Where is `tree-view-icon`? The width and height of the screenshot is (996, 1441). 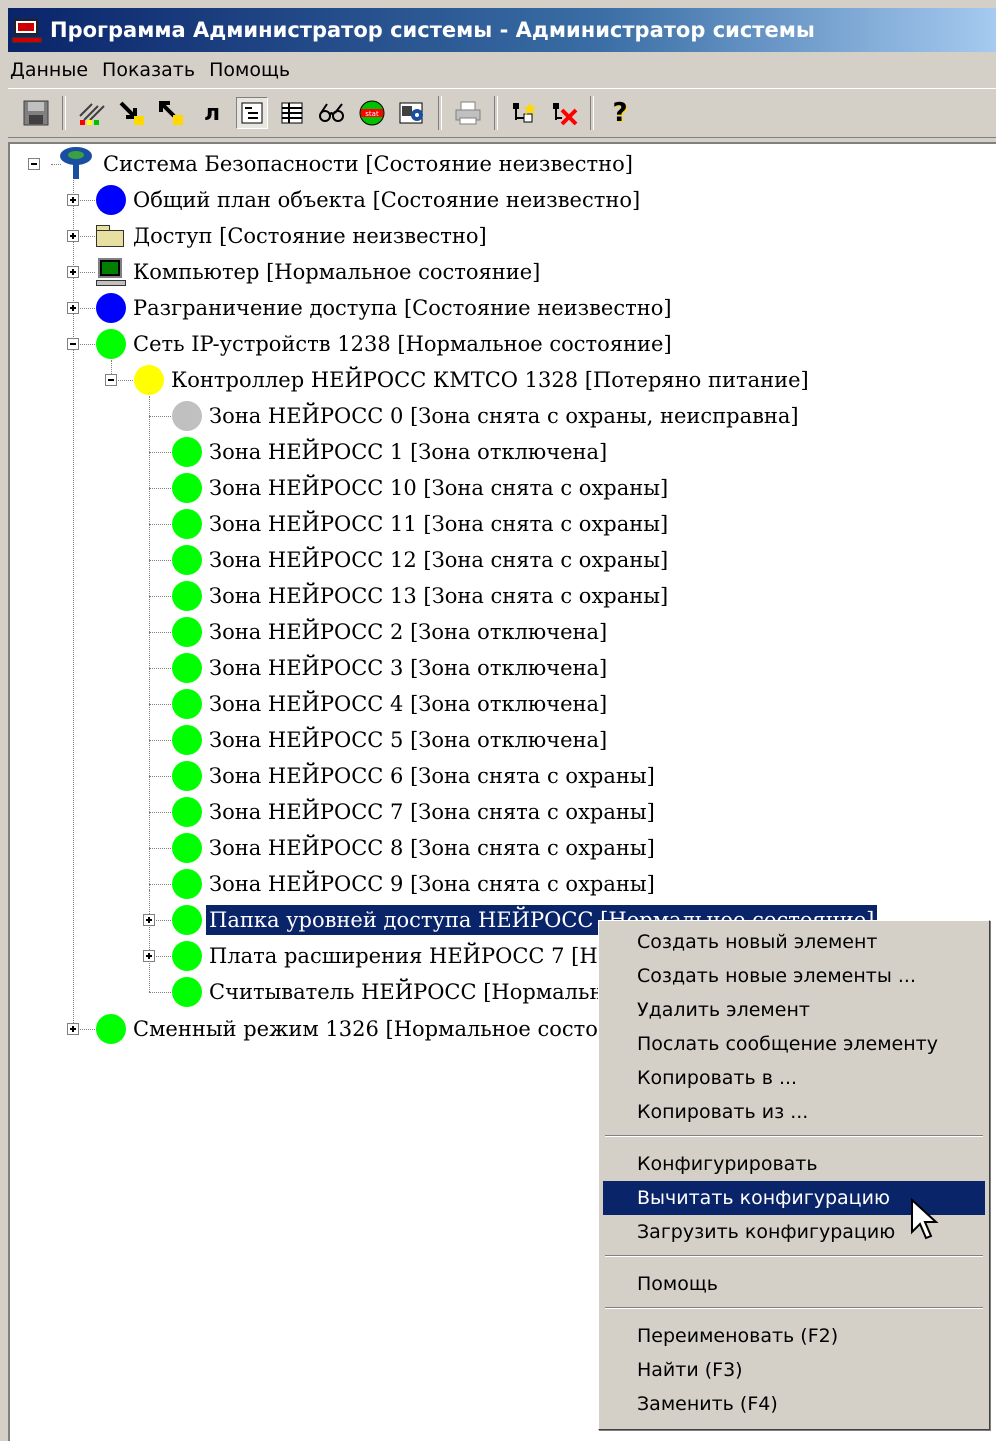 tree-view-icon is located at coordinates (252, 113).